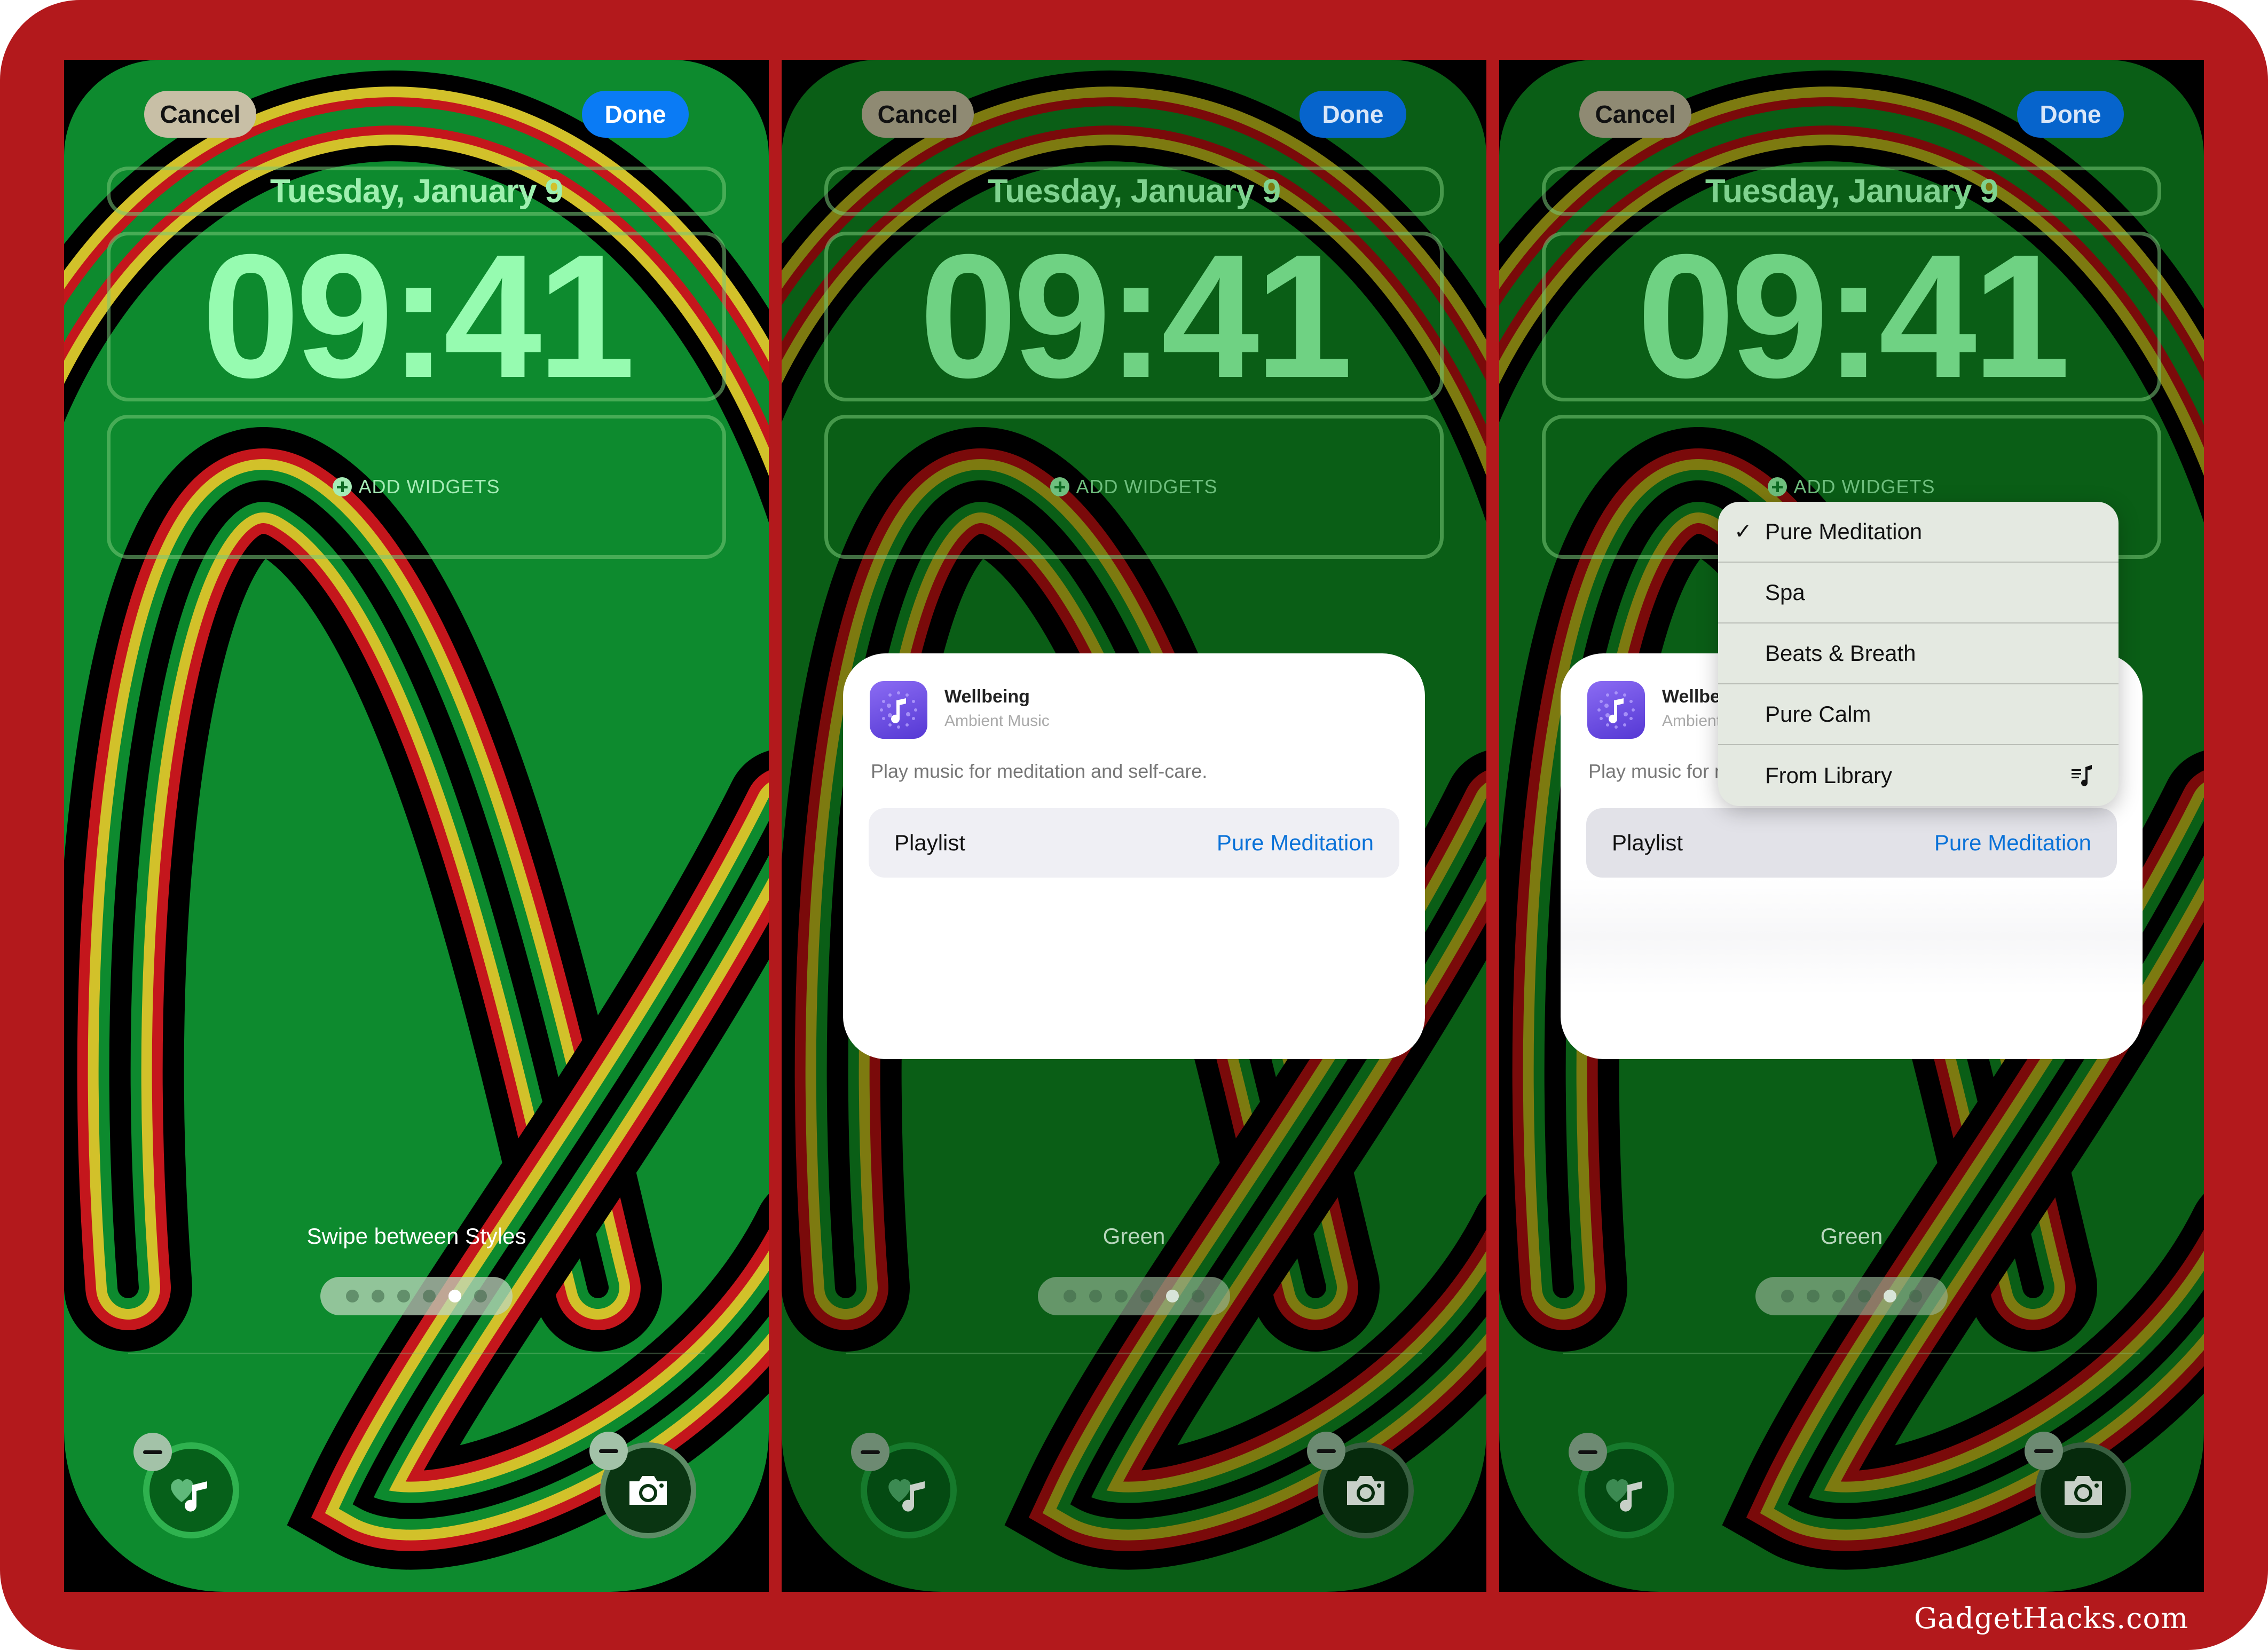  Describe the element at coordinates (987, 696) in the screenshot. I see `app-name: Wellbeing` at that location.